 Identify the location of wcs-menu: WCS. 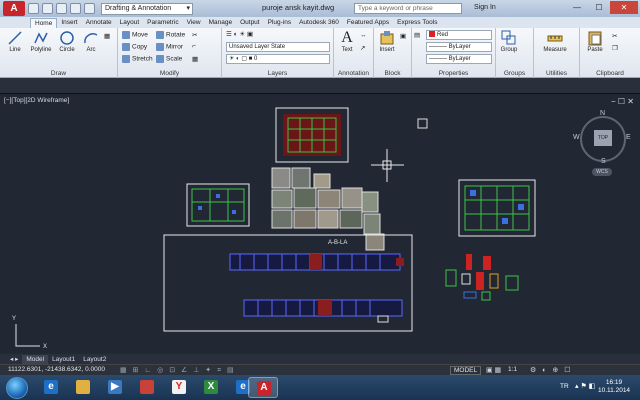
(602, 172).